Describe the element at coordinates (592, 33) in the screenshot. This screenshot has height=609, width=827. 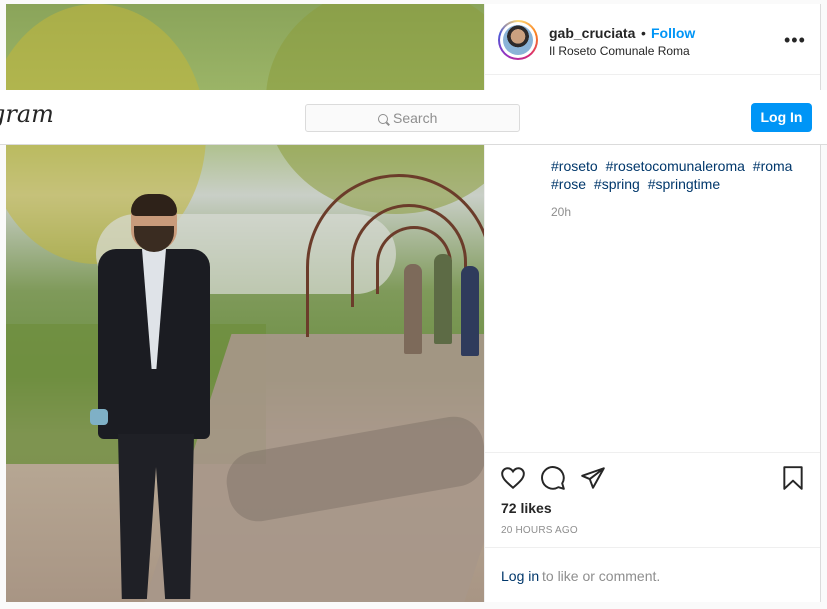
I see `post-username: gab_cruciata` at that location.